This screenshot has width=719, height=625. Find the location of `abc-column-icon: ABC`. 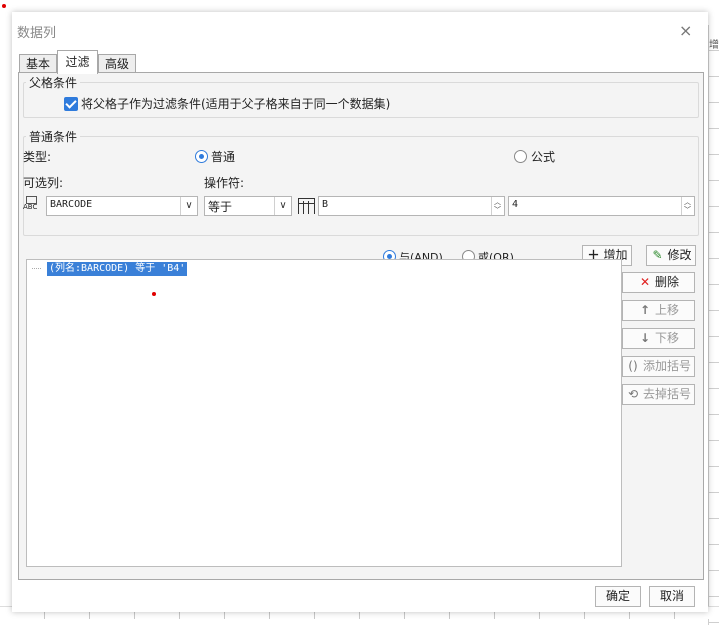

abc-column-icon: ABC is located at coordinates (33, 205).